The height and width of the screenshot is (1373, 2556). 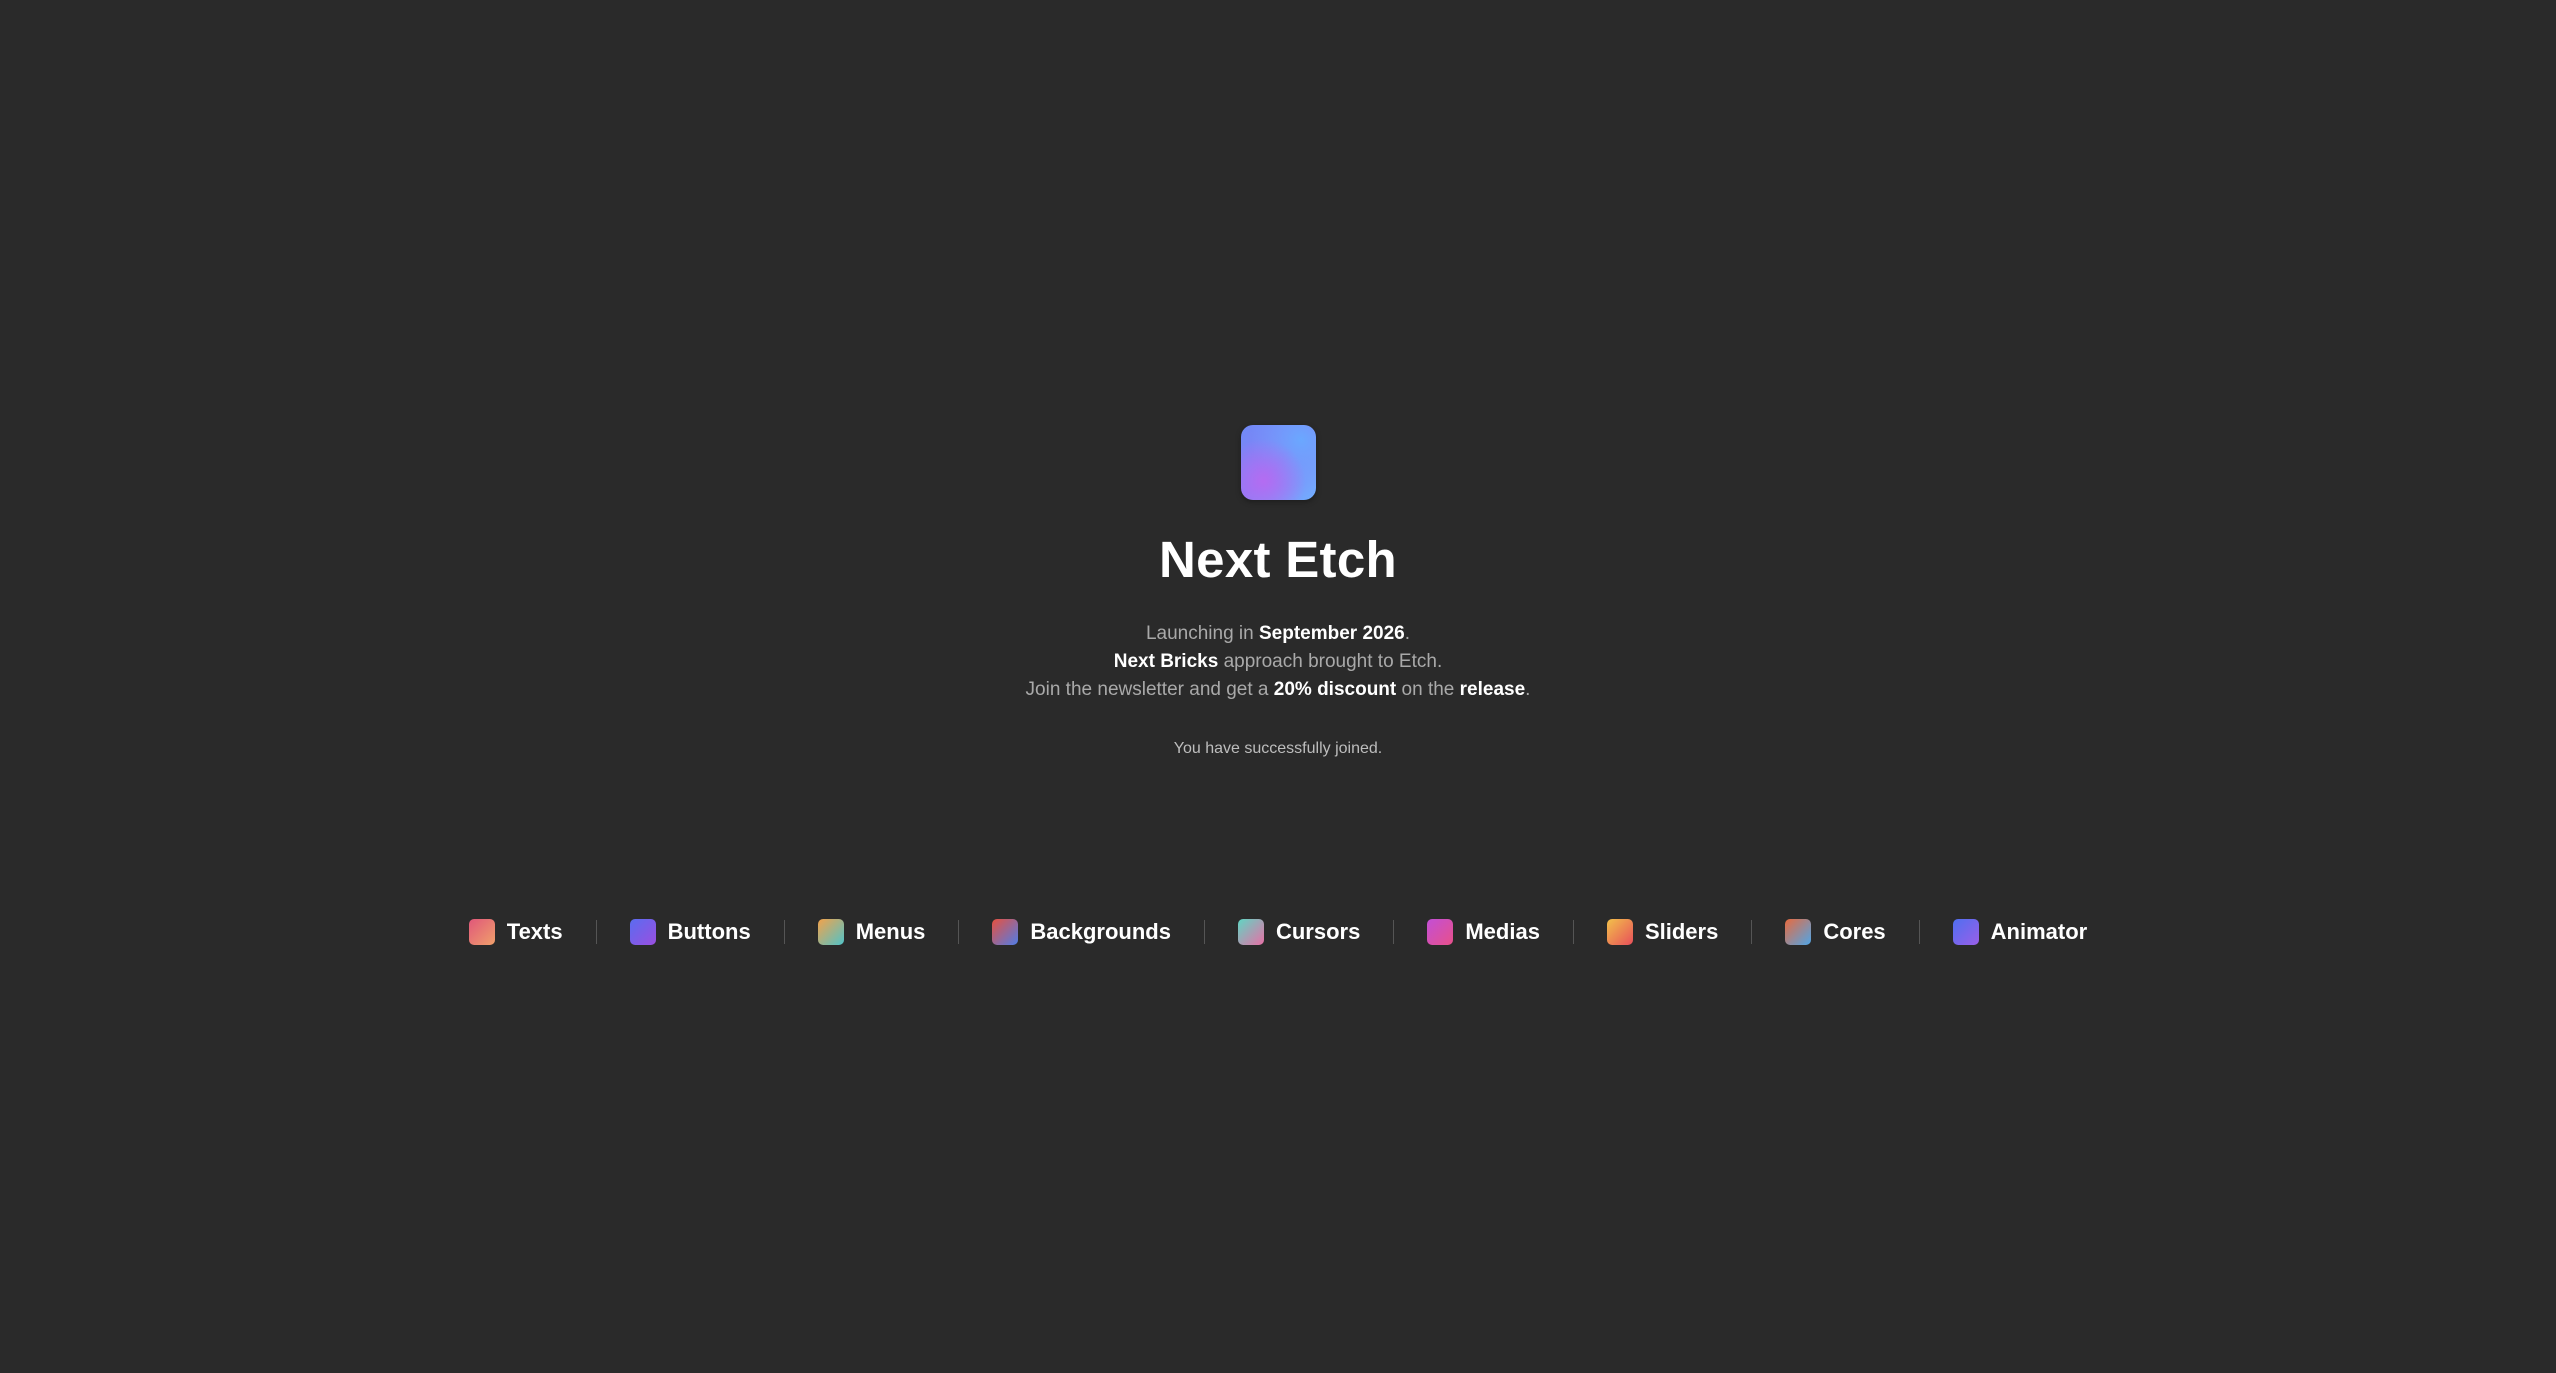 I want to click on sliders-icon, so click(x=1619, y=932).